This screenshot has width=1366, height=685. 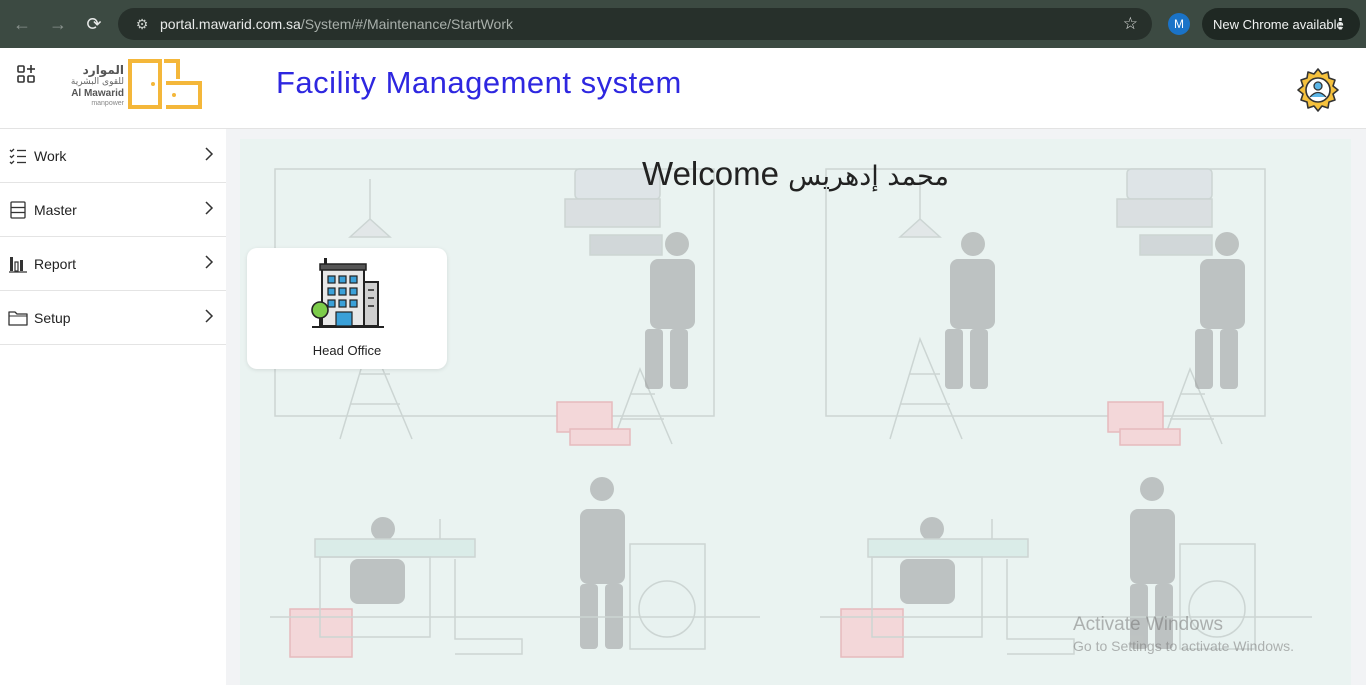 What do you see at coordinates (165, 84) in the screenshot?
I see `logo-door-mark-icon` at bounding box center [165, 84].